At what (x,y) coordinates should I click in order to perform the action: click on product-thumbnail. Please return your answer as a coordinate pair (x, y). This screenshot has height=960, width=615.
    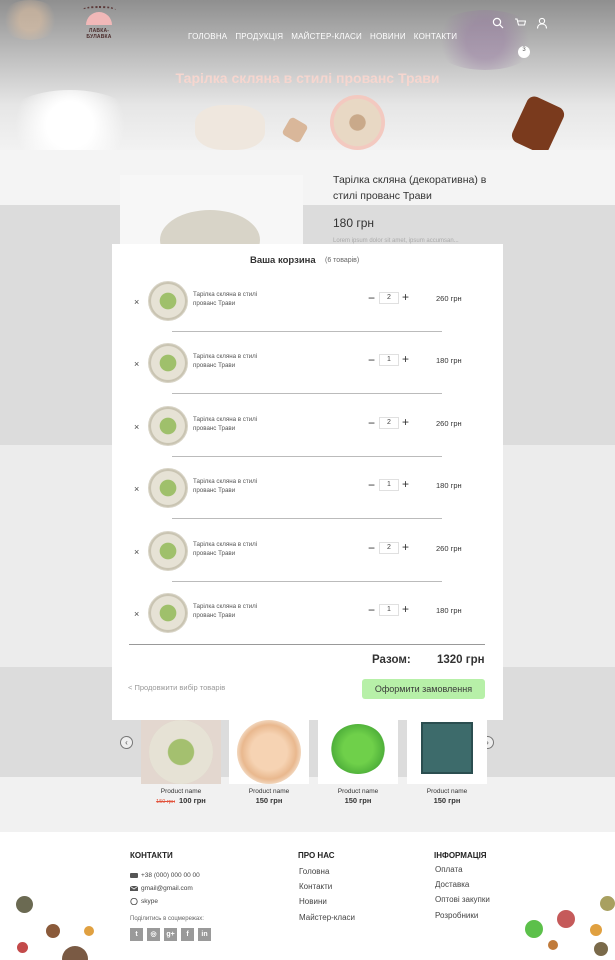
    Looking at the image, I should click on (181, 752).